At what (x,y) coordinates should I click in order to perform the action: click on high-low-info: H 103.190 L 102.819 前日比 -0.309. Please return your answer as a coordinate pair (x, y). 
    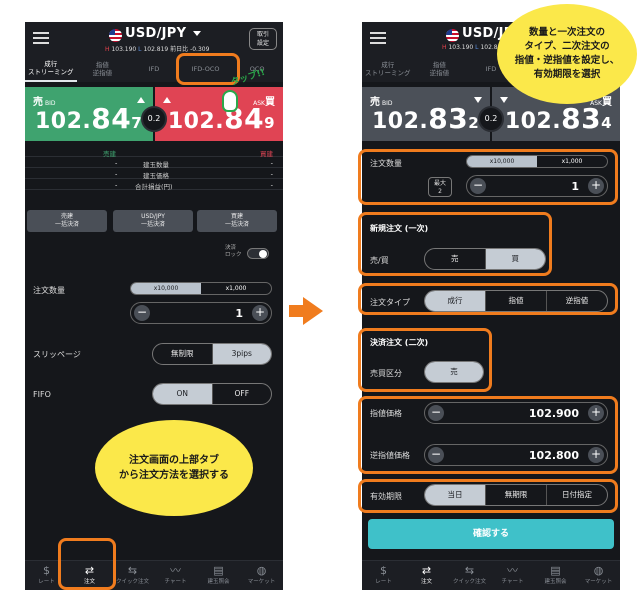
    Looking at the image, I should click on (157, 49).